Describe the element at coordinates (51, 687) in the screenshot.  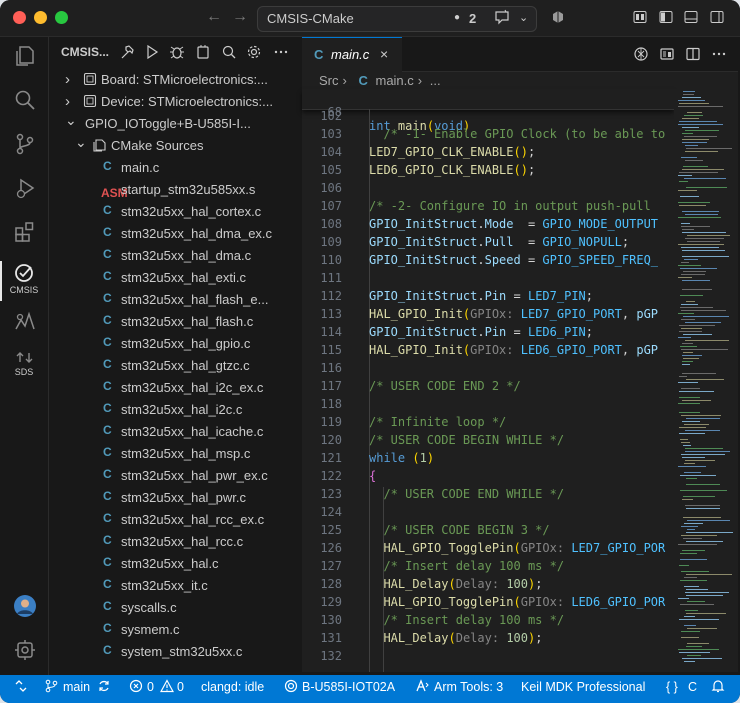
I see `branch-icon` at that location.